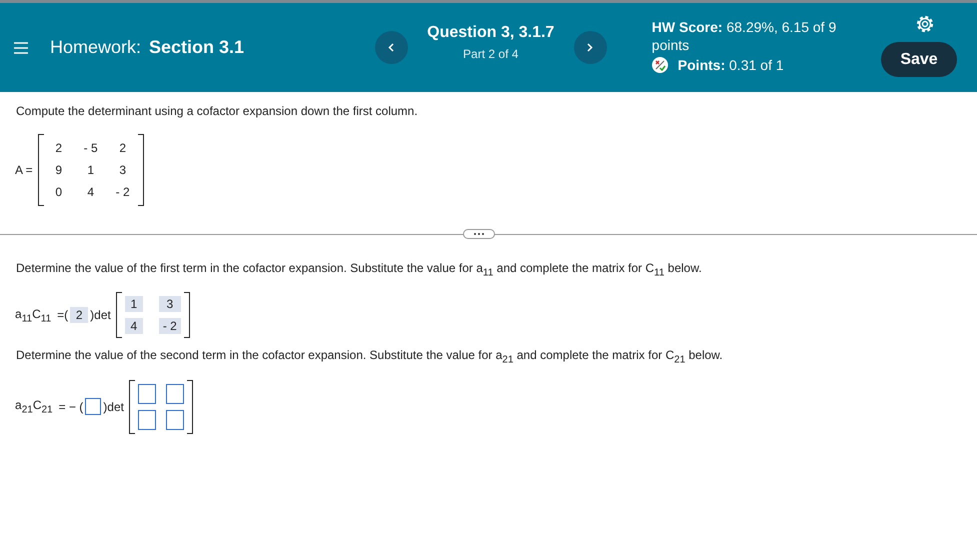  I want to click on matrix-entry: 4, so click(91, 192).